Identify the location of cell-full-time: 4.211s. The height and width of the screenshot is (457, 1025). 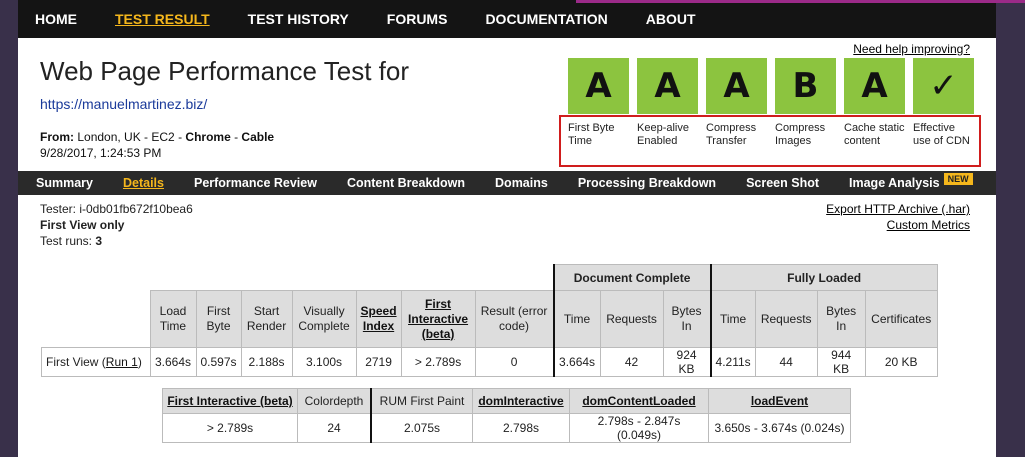
(732, 362).